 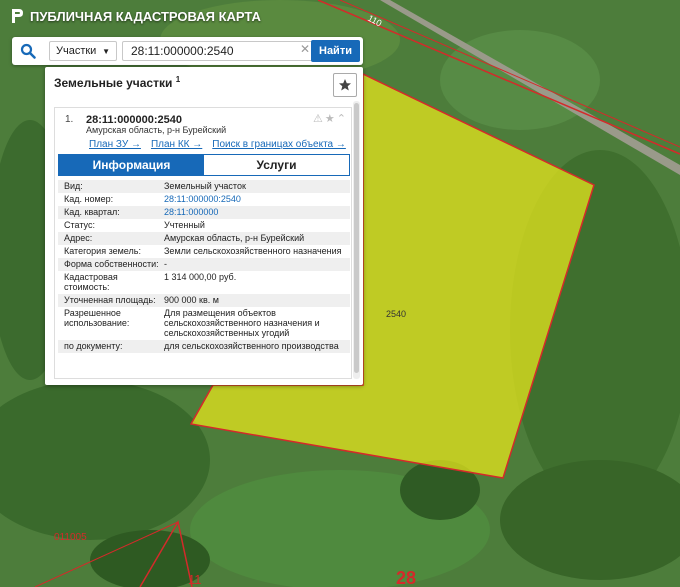 I want to click on property-row: Кад. номер: 28:11:000000:2540, so click(x=204, y=199).